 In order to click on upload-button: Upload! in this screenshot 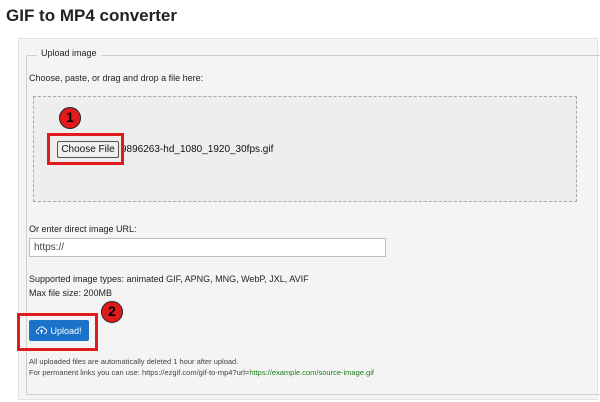, I will do `click(59, 330)`.